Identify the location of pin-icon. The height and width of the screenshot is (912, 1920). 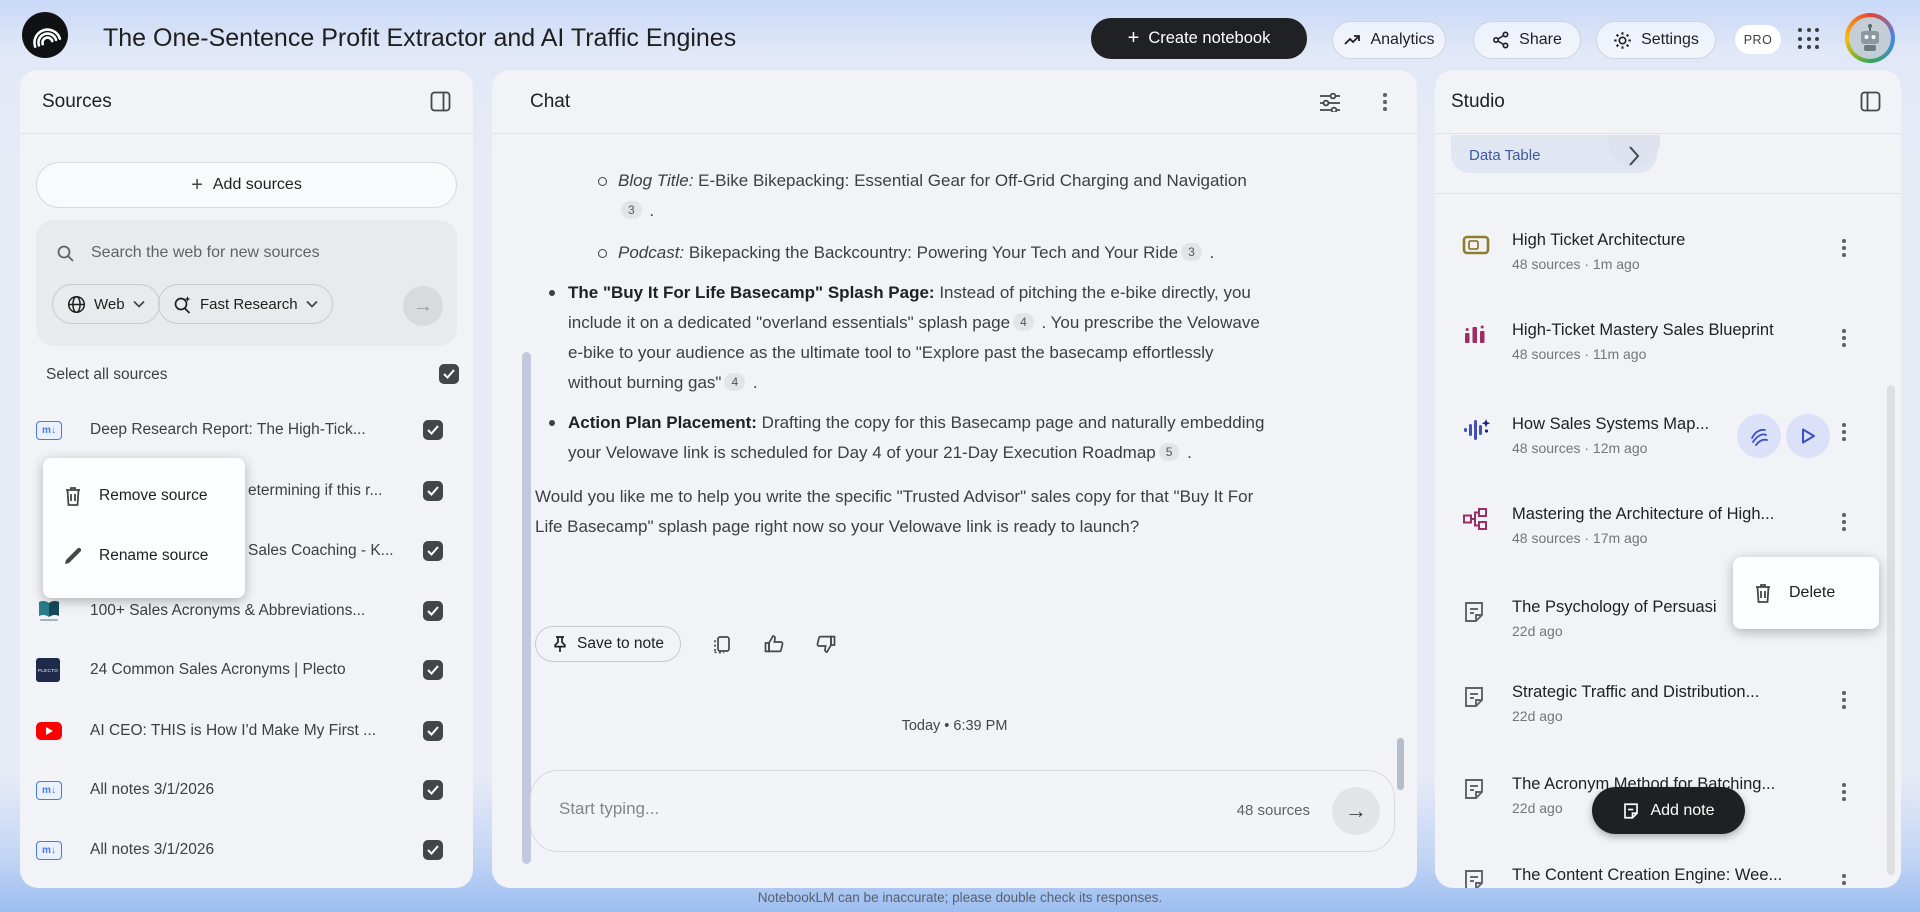
(560, 644).